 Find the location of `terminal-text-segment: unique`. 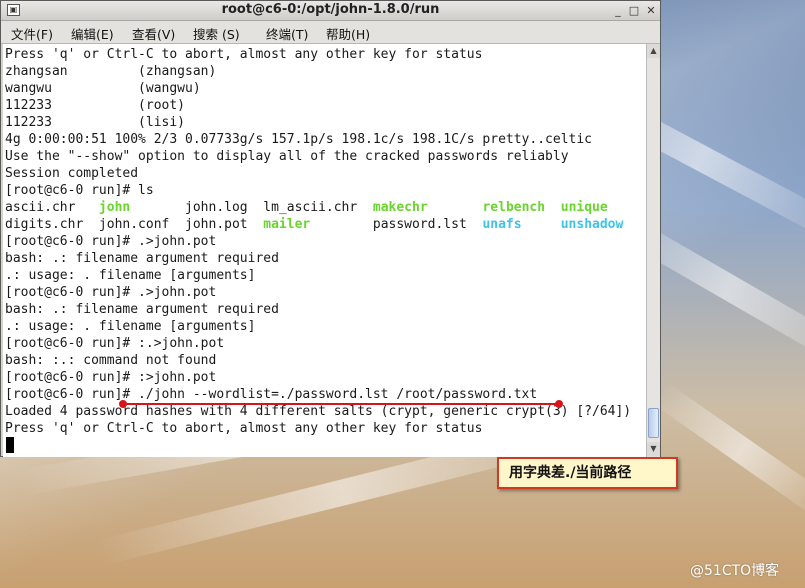

terminal-text-segment: unique is located at coordinates (584, 207).